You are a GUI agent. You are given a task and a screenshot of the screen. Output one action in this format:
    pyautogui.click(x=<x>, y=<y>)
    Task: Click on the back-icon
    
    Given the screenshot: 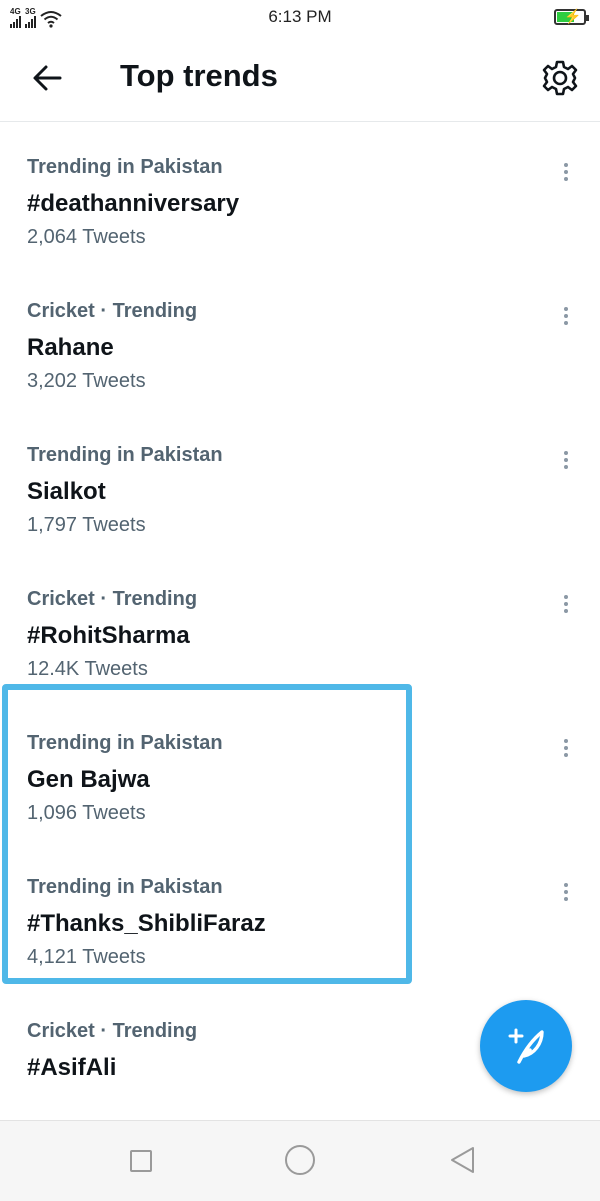 What is the action you would take?
    pyautogui.click(x=462, y=1160)
    